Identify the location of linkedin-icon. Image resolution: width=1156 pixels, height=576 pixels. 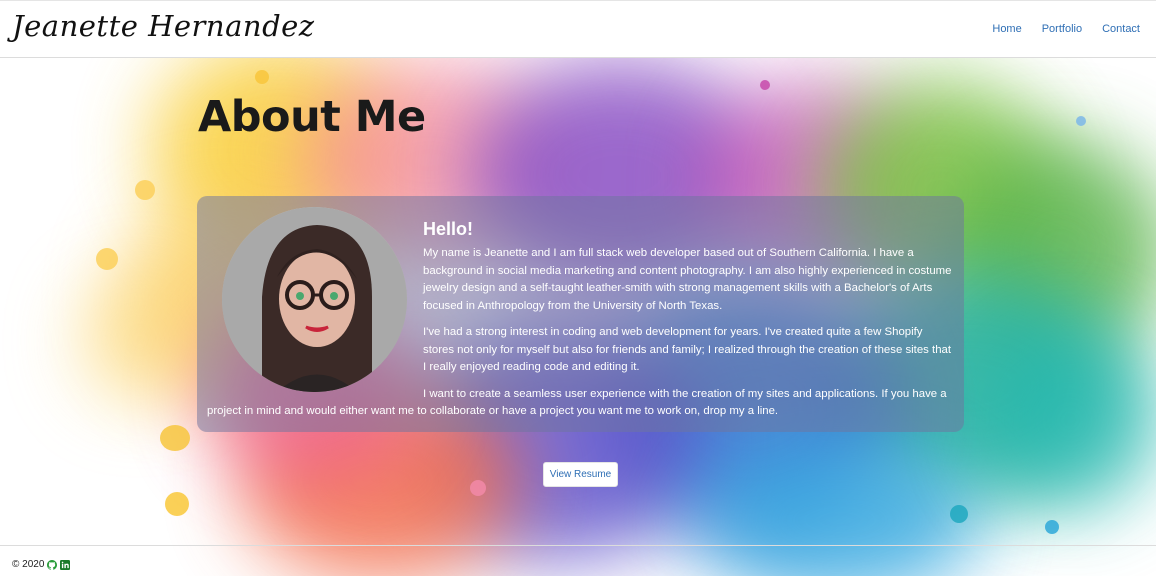
(65, 564).